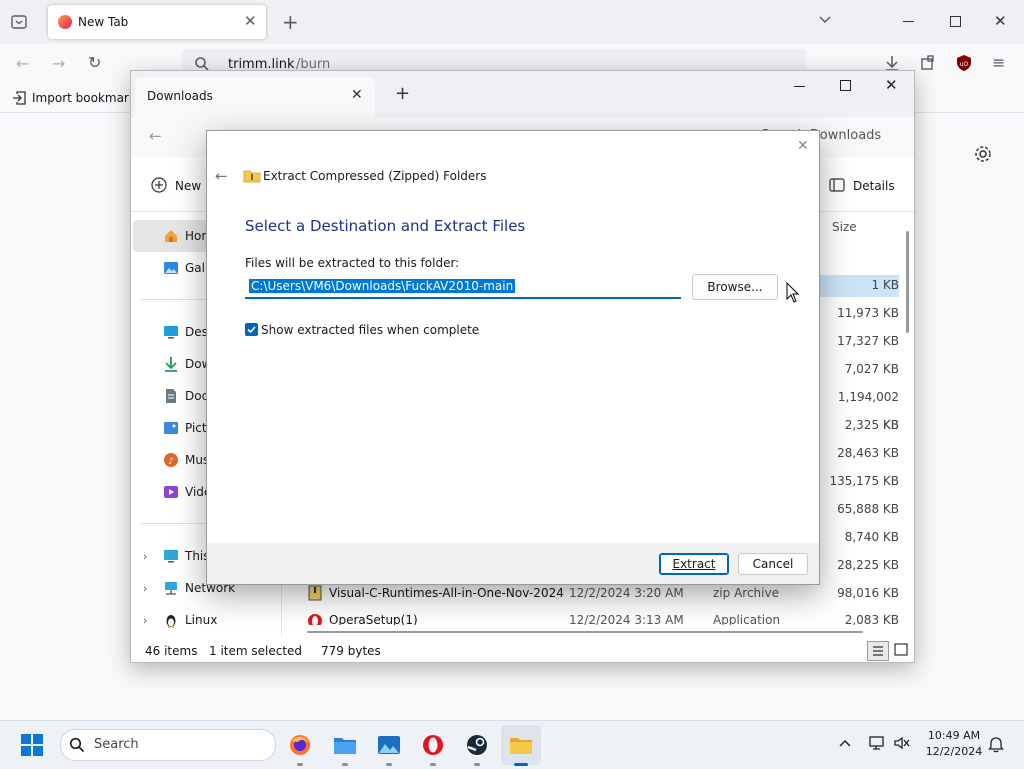  I want to click on forward-icon: →, so click(58, 63).